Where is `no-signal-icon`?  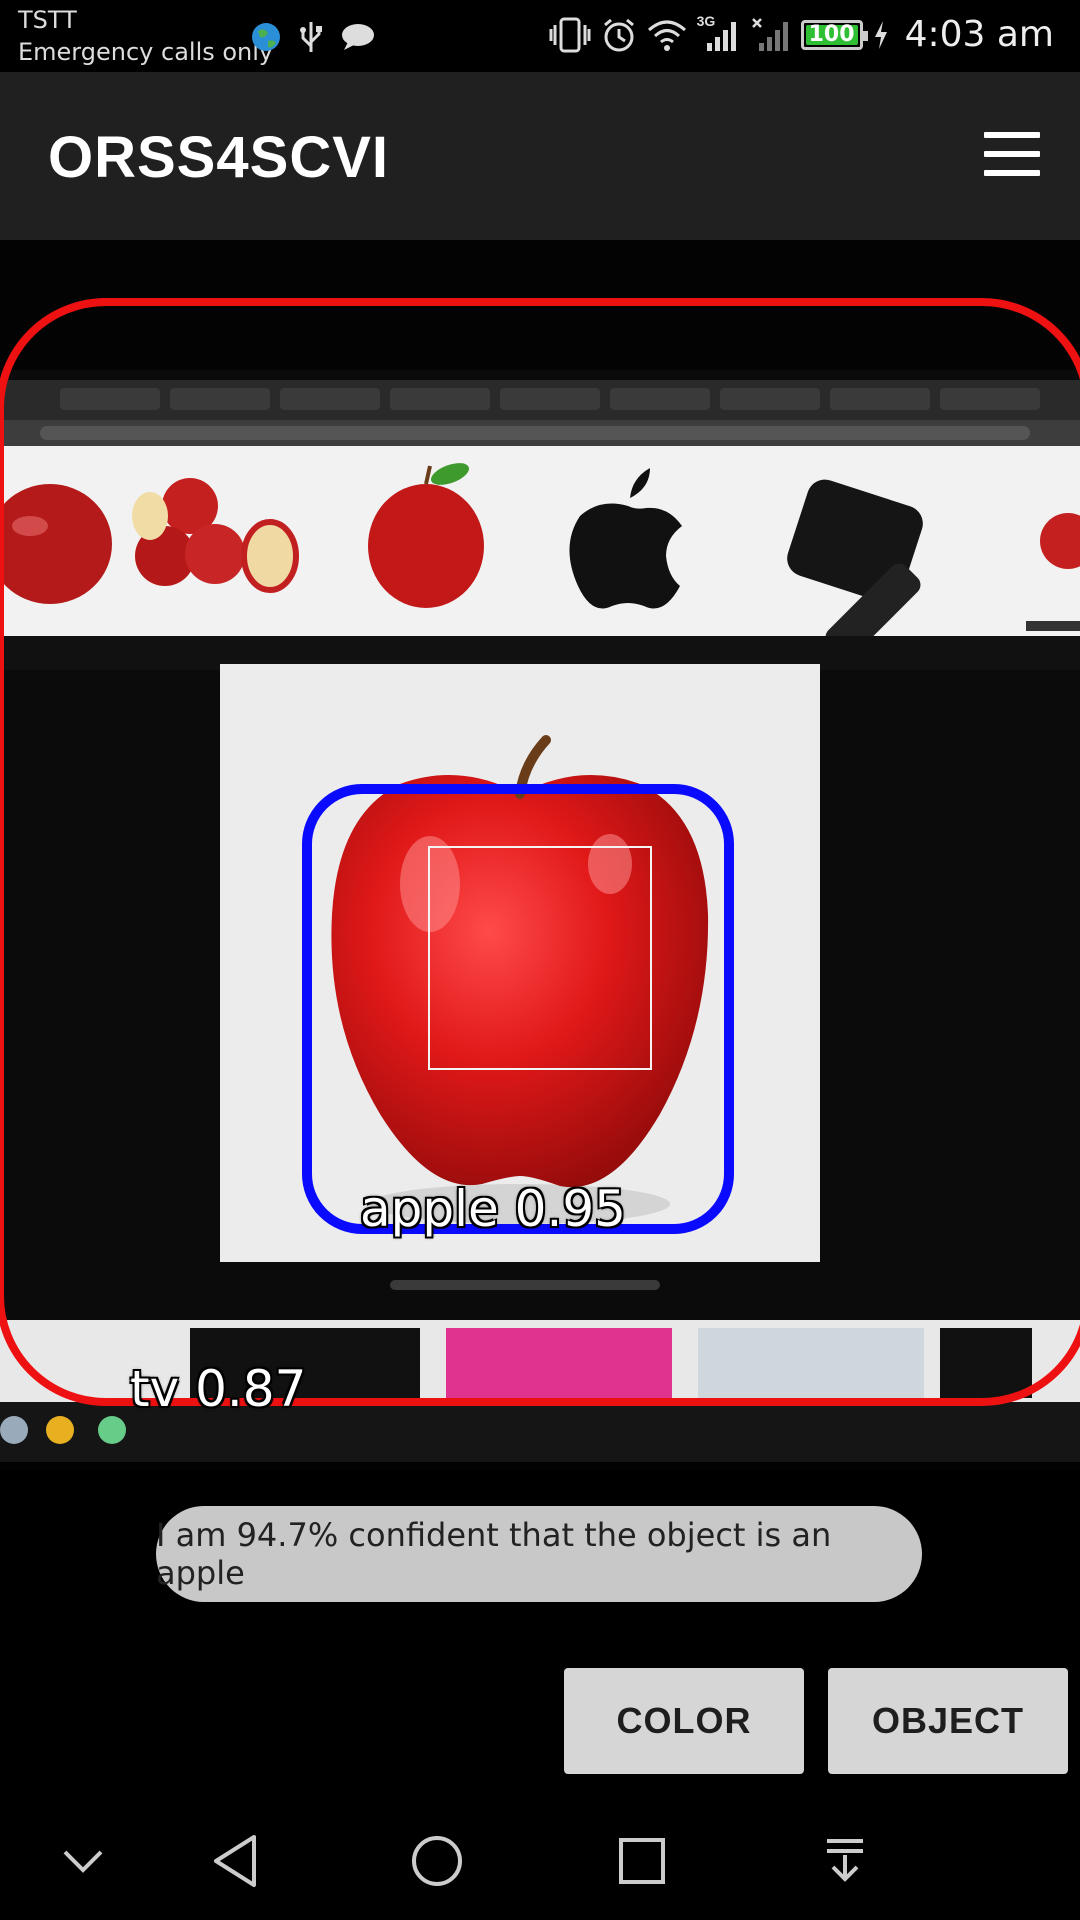
no-signal-icon is located at coordinates (769, 34).